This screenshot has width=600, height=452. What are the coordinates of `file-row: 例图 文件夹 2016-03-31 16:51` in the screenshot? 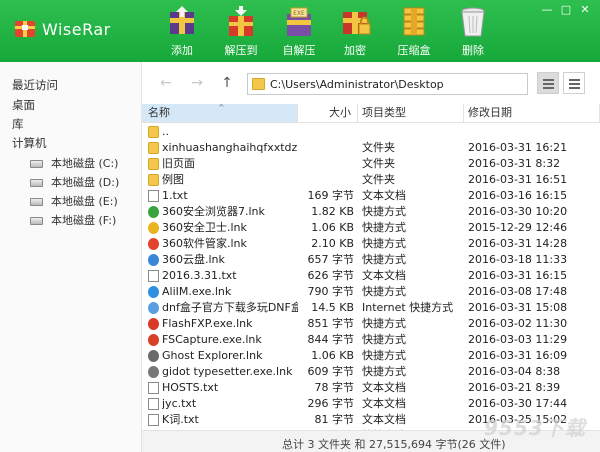 It's located at (371, 180).